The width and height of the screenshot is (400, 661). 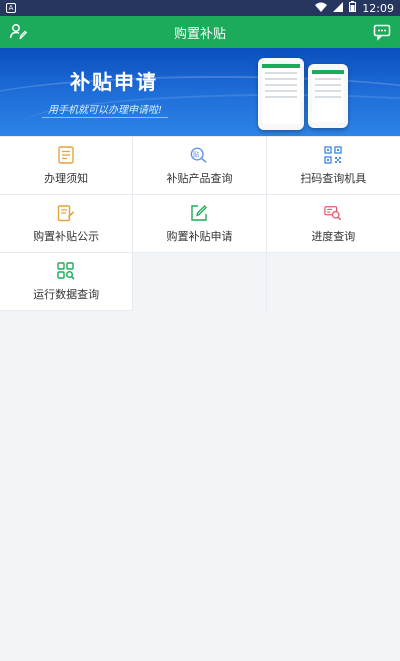 What do you see at coordinates (321, 8) in the screenshot?
I see `wifi-icon` at bounding box center [321, 8].